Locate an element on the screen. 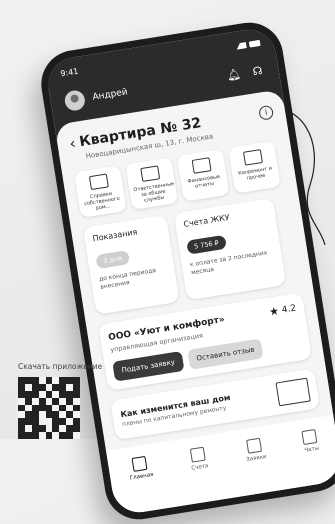 This screenshot has height=524, width=335. receipt-icon is located at coordinates (197, 454).